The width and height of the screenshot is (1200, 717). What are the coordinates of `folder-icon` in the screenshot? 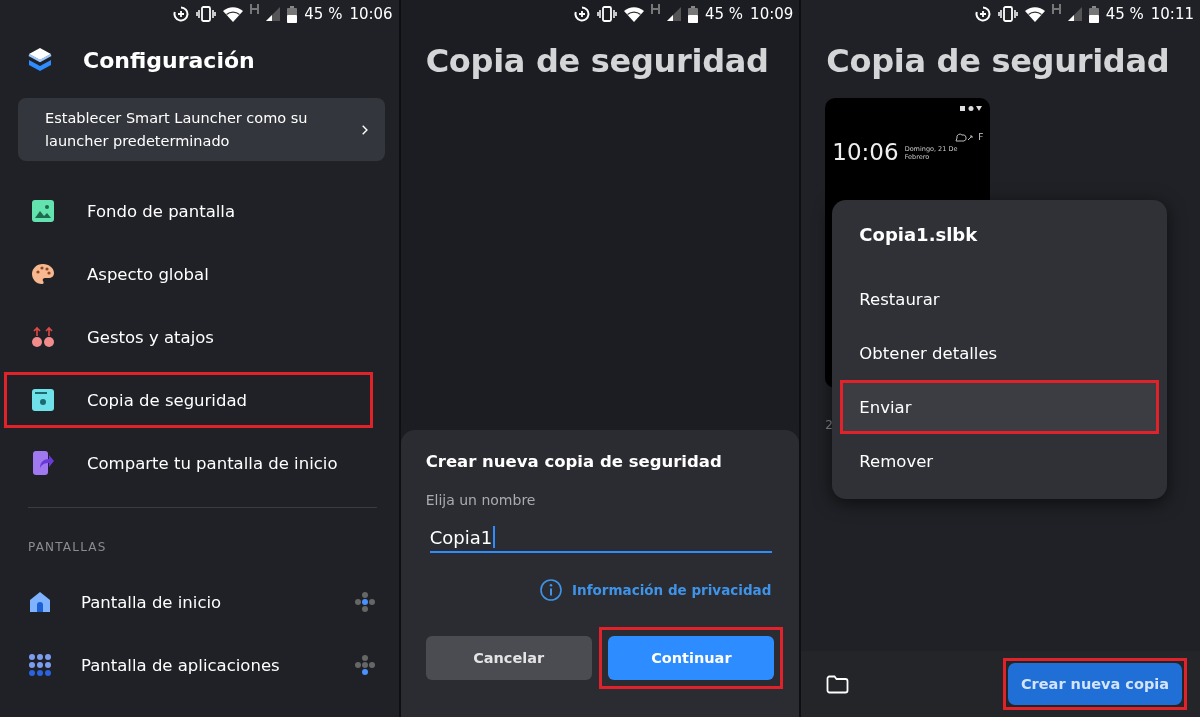 It's located at (838, 684).